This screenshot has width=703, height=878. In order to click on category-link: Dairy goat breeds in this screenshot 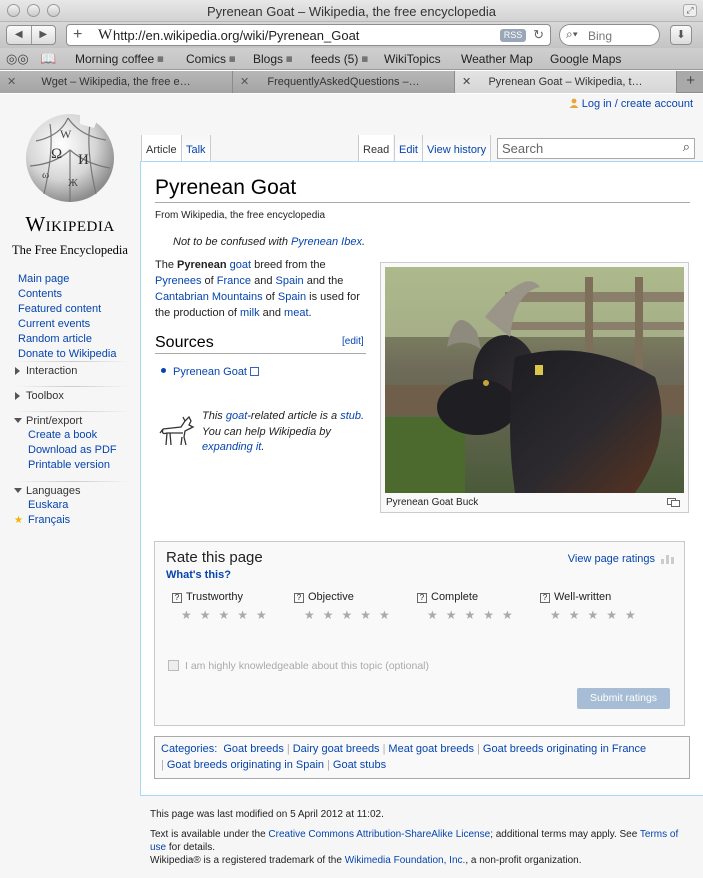, I will do `click(336, 749)`.